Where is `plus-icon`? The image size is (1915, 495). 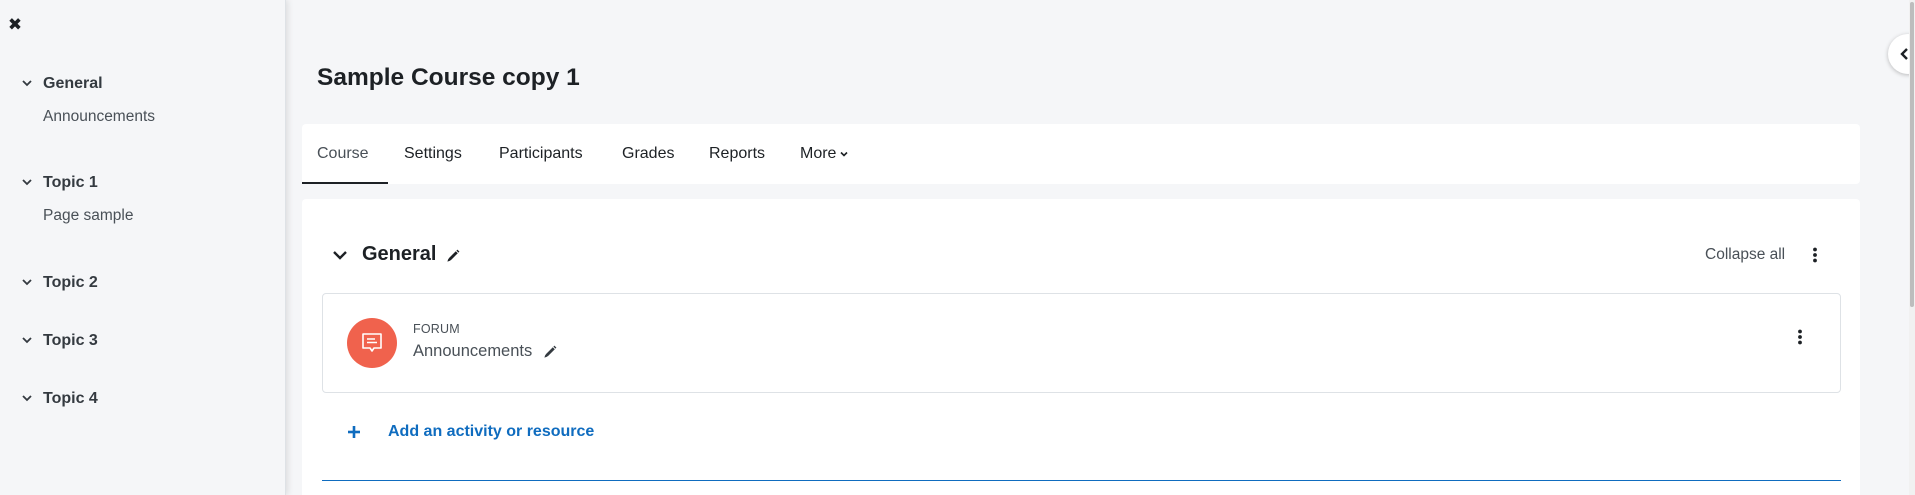
plus-icon is located at coordinates (354, 432).